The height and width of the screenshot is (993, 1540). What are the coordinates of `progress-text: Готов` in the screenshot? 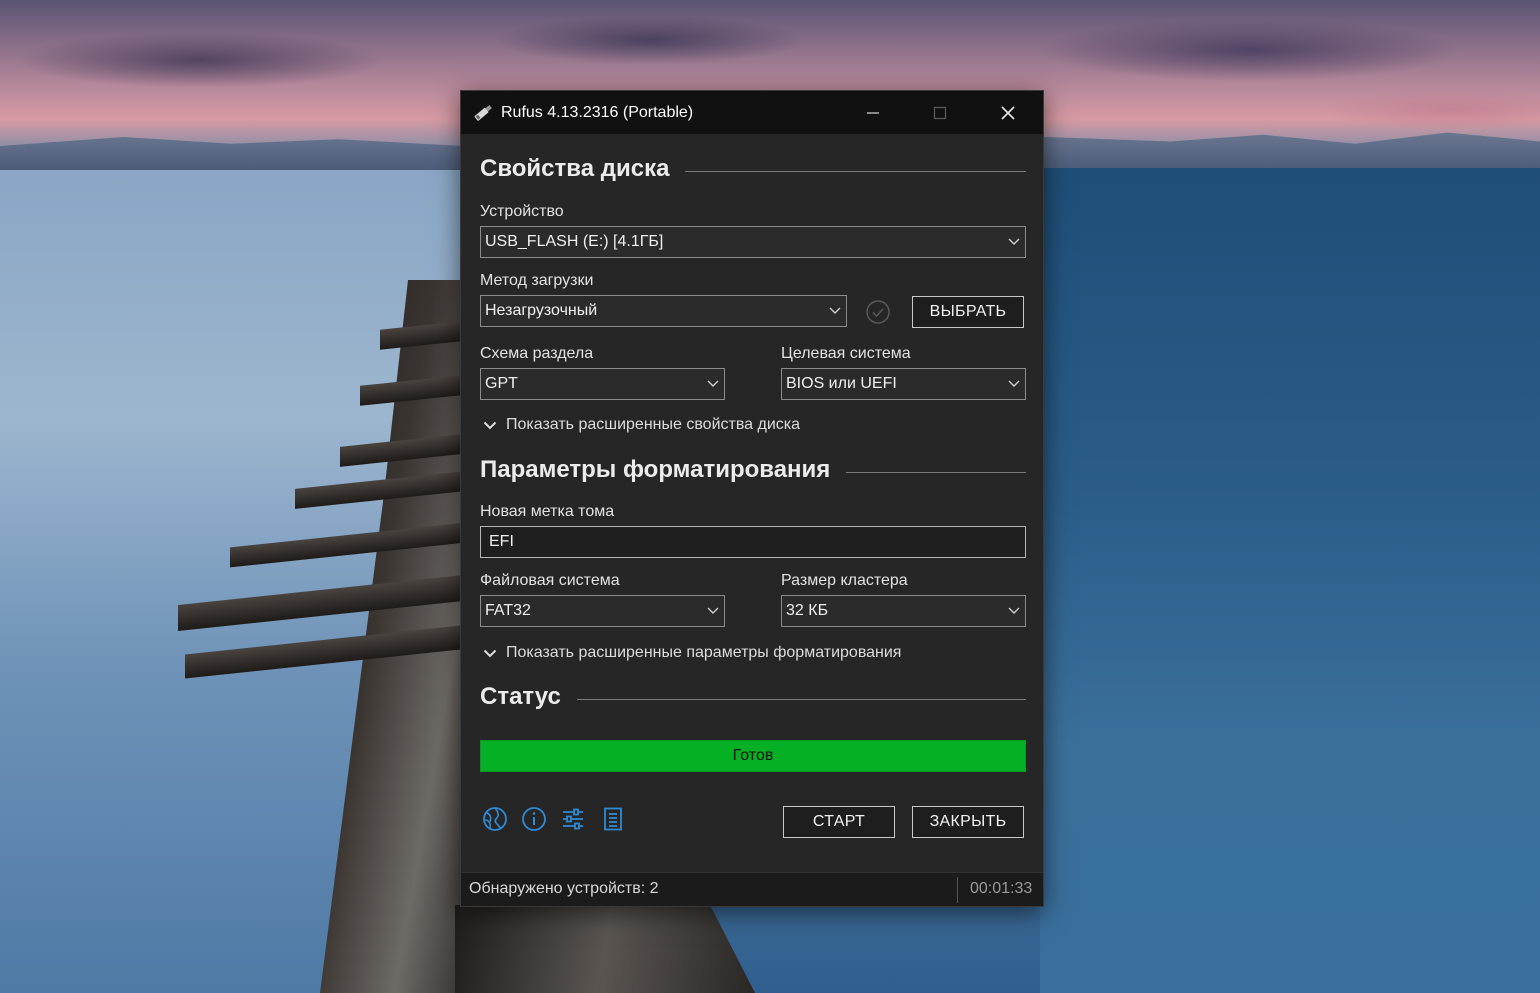 It's located at (753, 755).